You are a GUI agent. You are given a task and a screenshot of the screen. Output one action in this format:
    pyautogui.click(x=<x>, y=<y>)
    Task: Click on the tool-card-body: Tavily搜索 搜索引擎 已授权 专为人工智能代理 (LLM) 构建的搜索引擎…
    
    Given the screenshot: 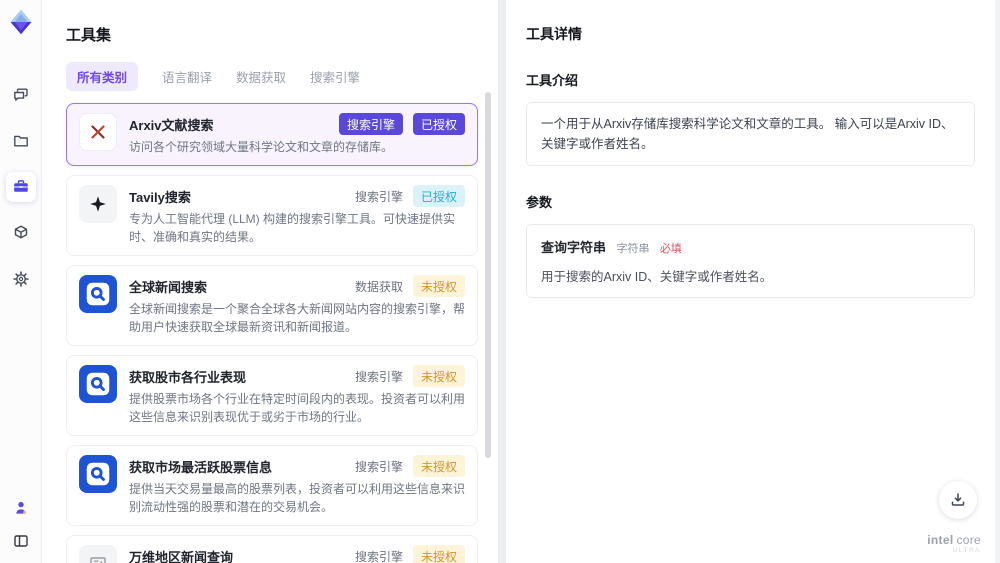 What is the action you would take?
    pyautogui.click(x=297, y=215)
    